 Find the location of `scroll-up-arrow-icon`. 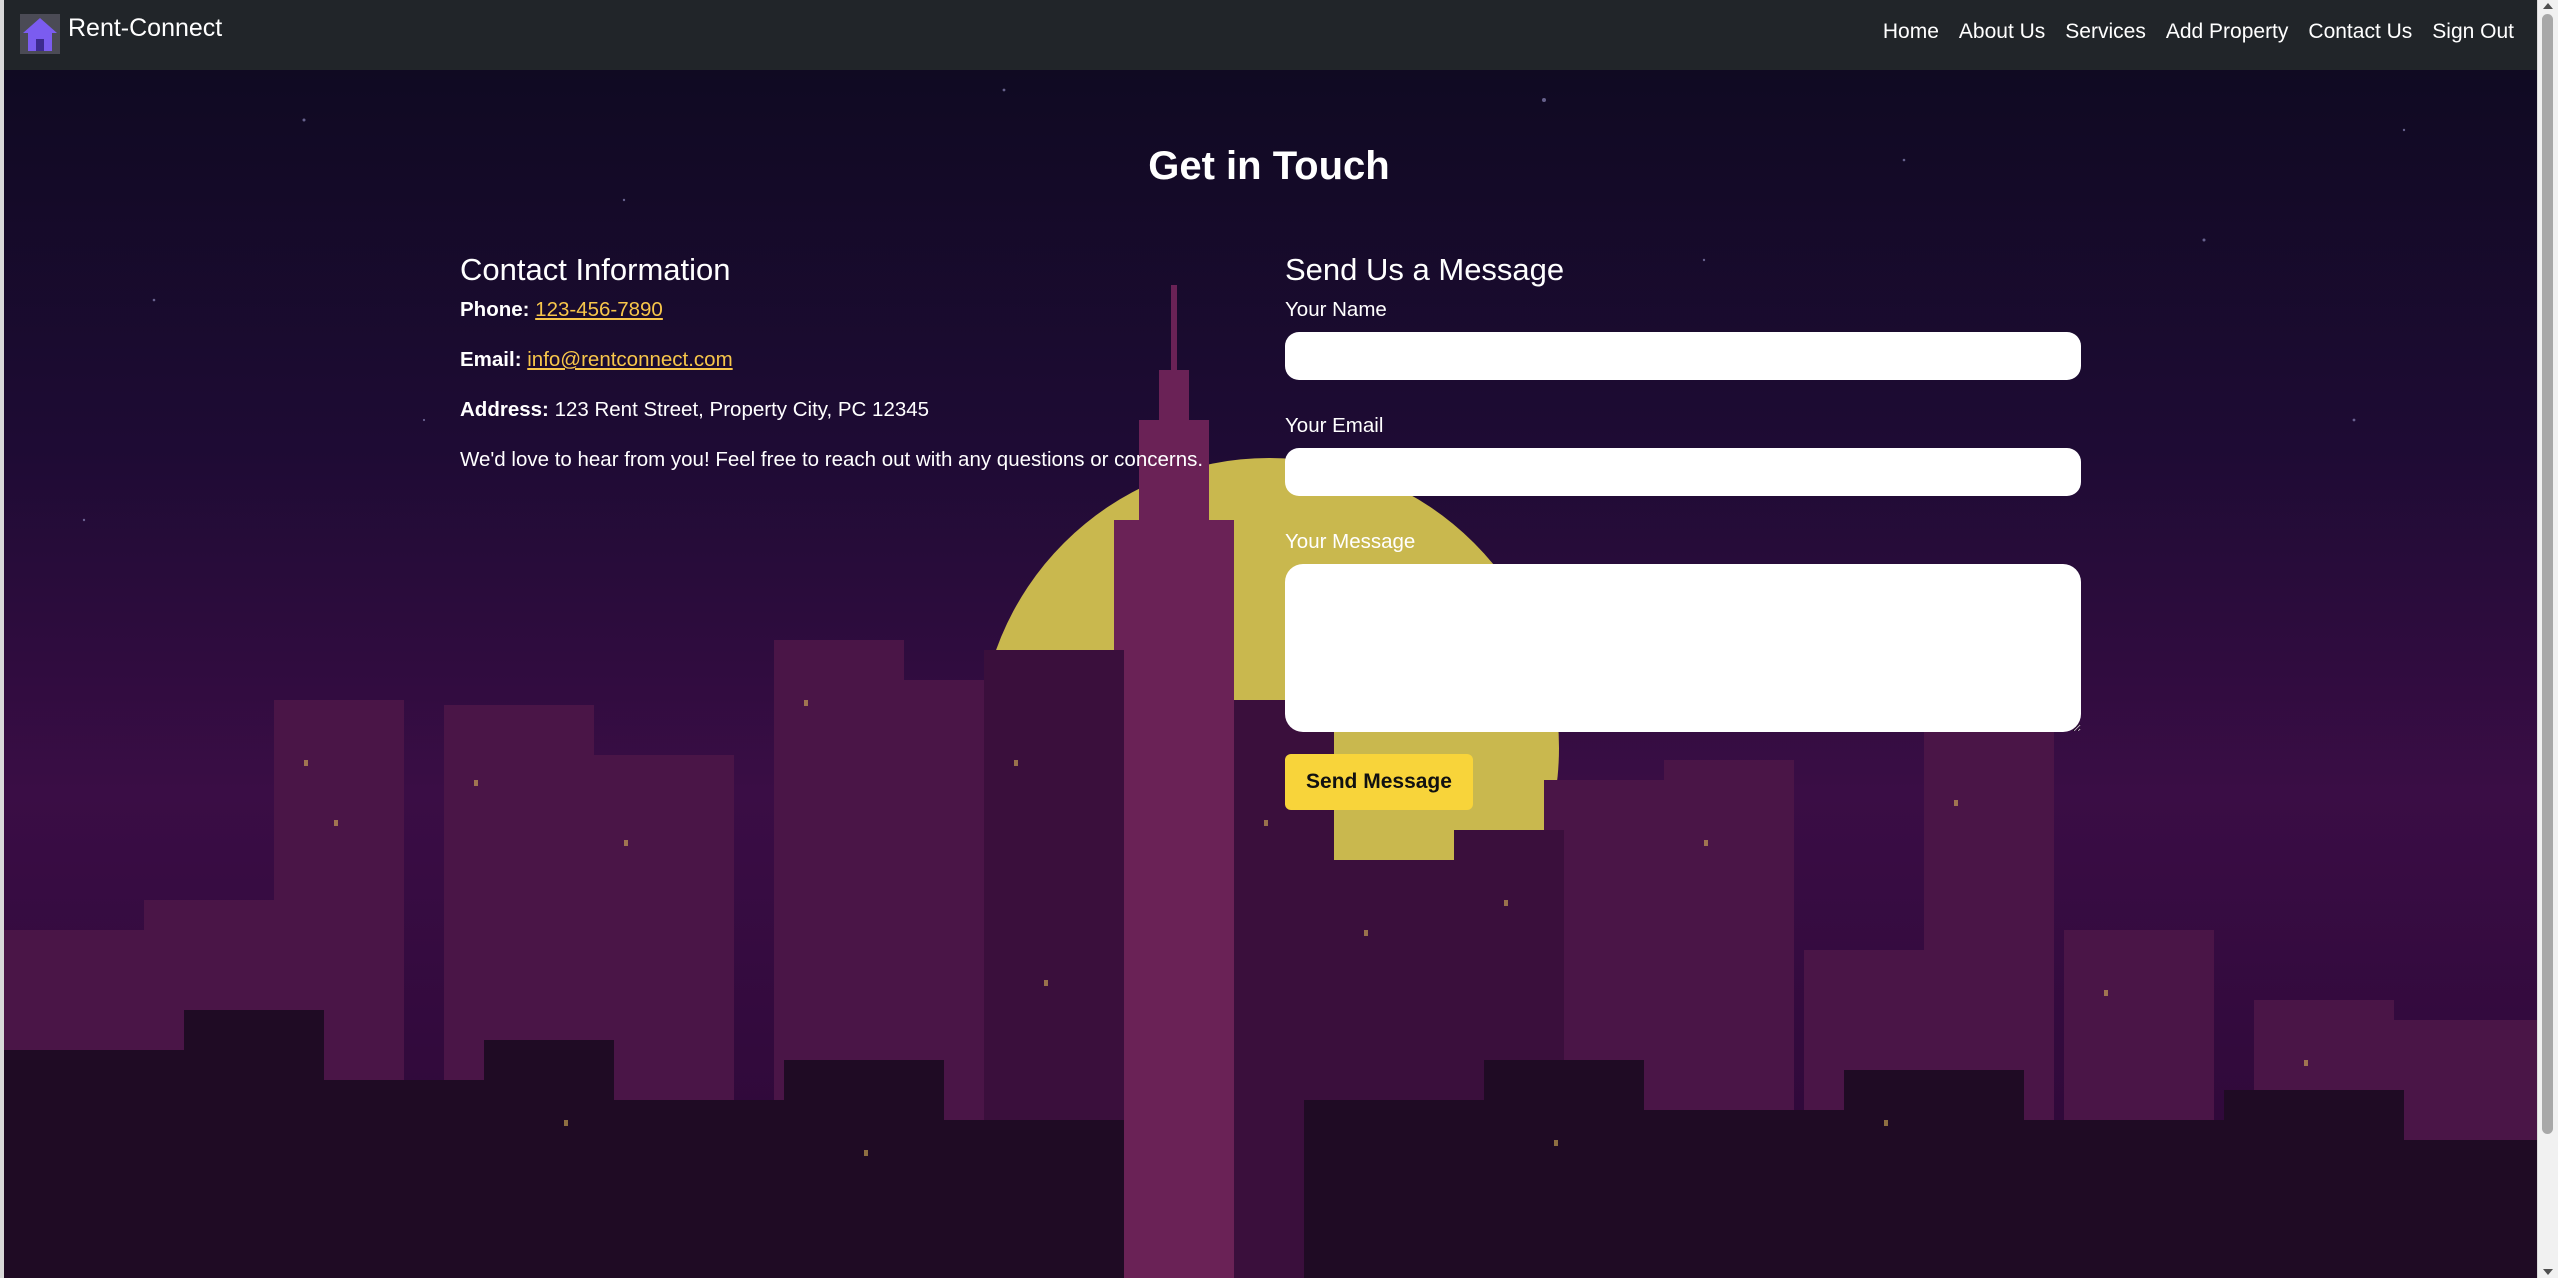

scroll-up-arrow-icon is located at coordinates (2548, 6).